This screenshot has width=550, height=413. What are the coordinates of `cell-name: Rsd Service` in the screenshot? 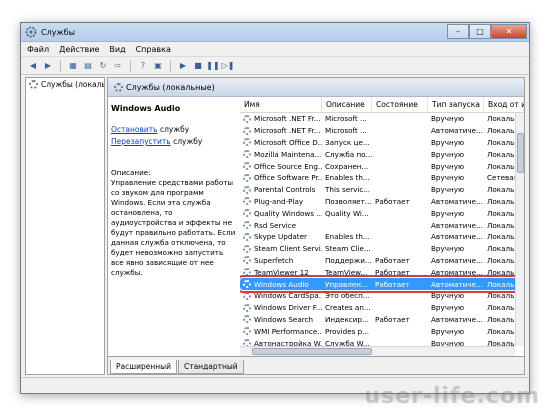 It's located at (281, 225).